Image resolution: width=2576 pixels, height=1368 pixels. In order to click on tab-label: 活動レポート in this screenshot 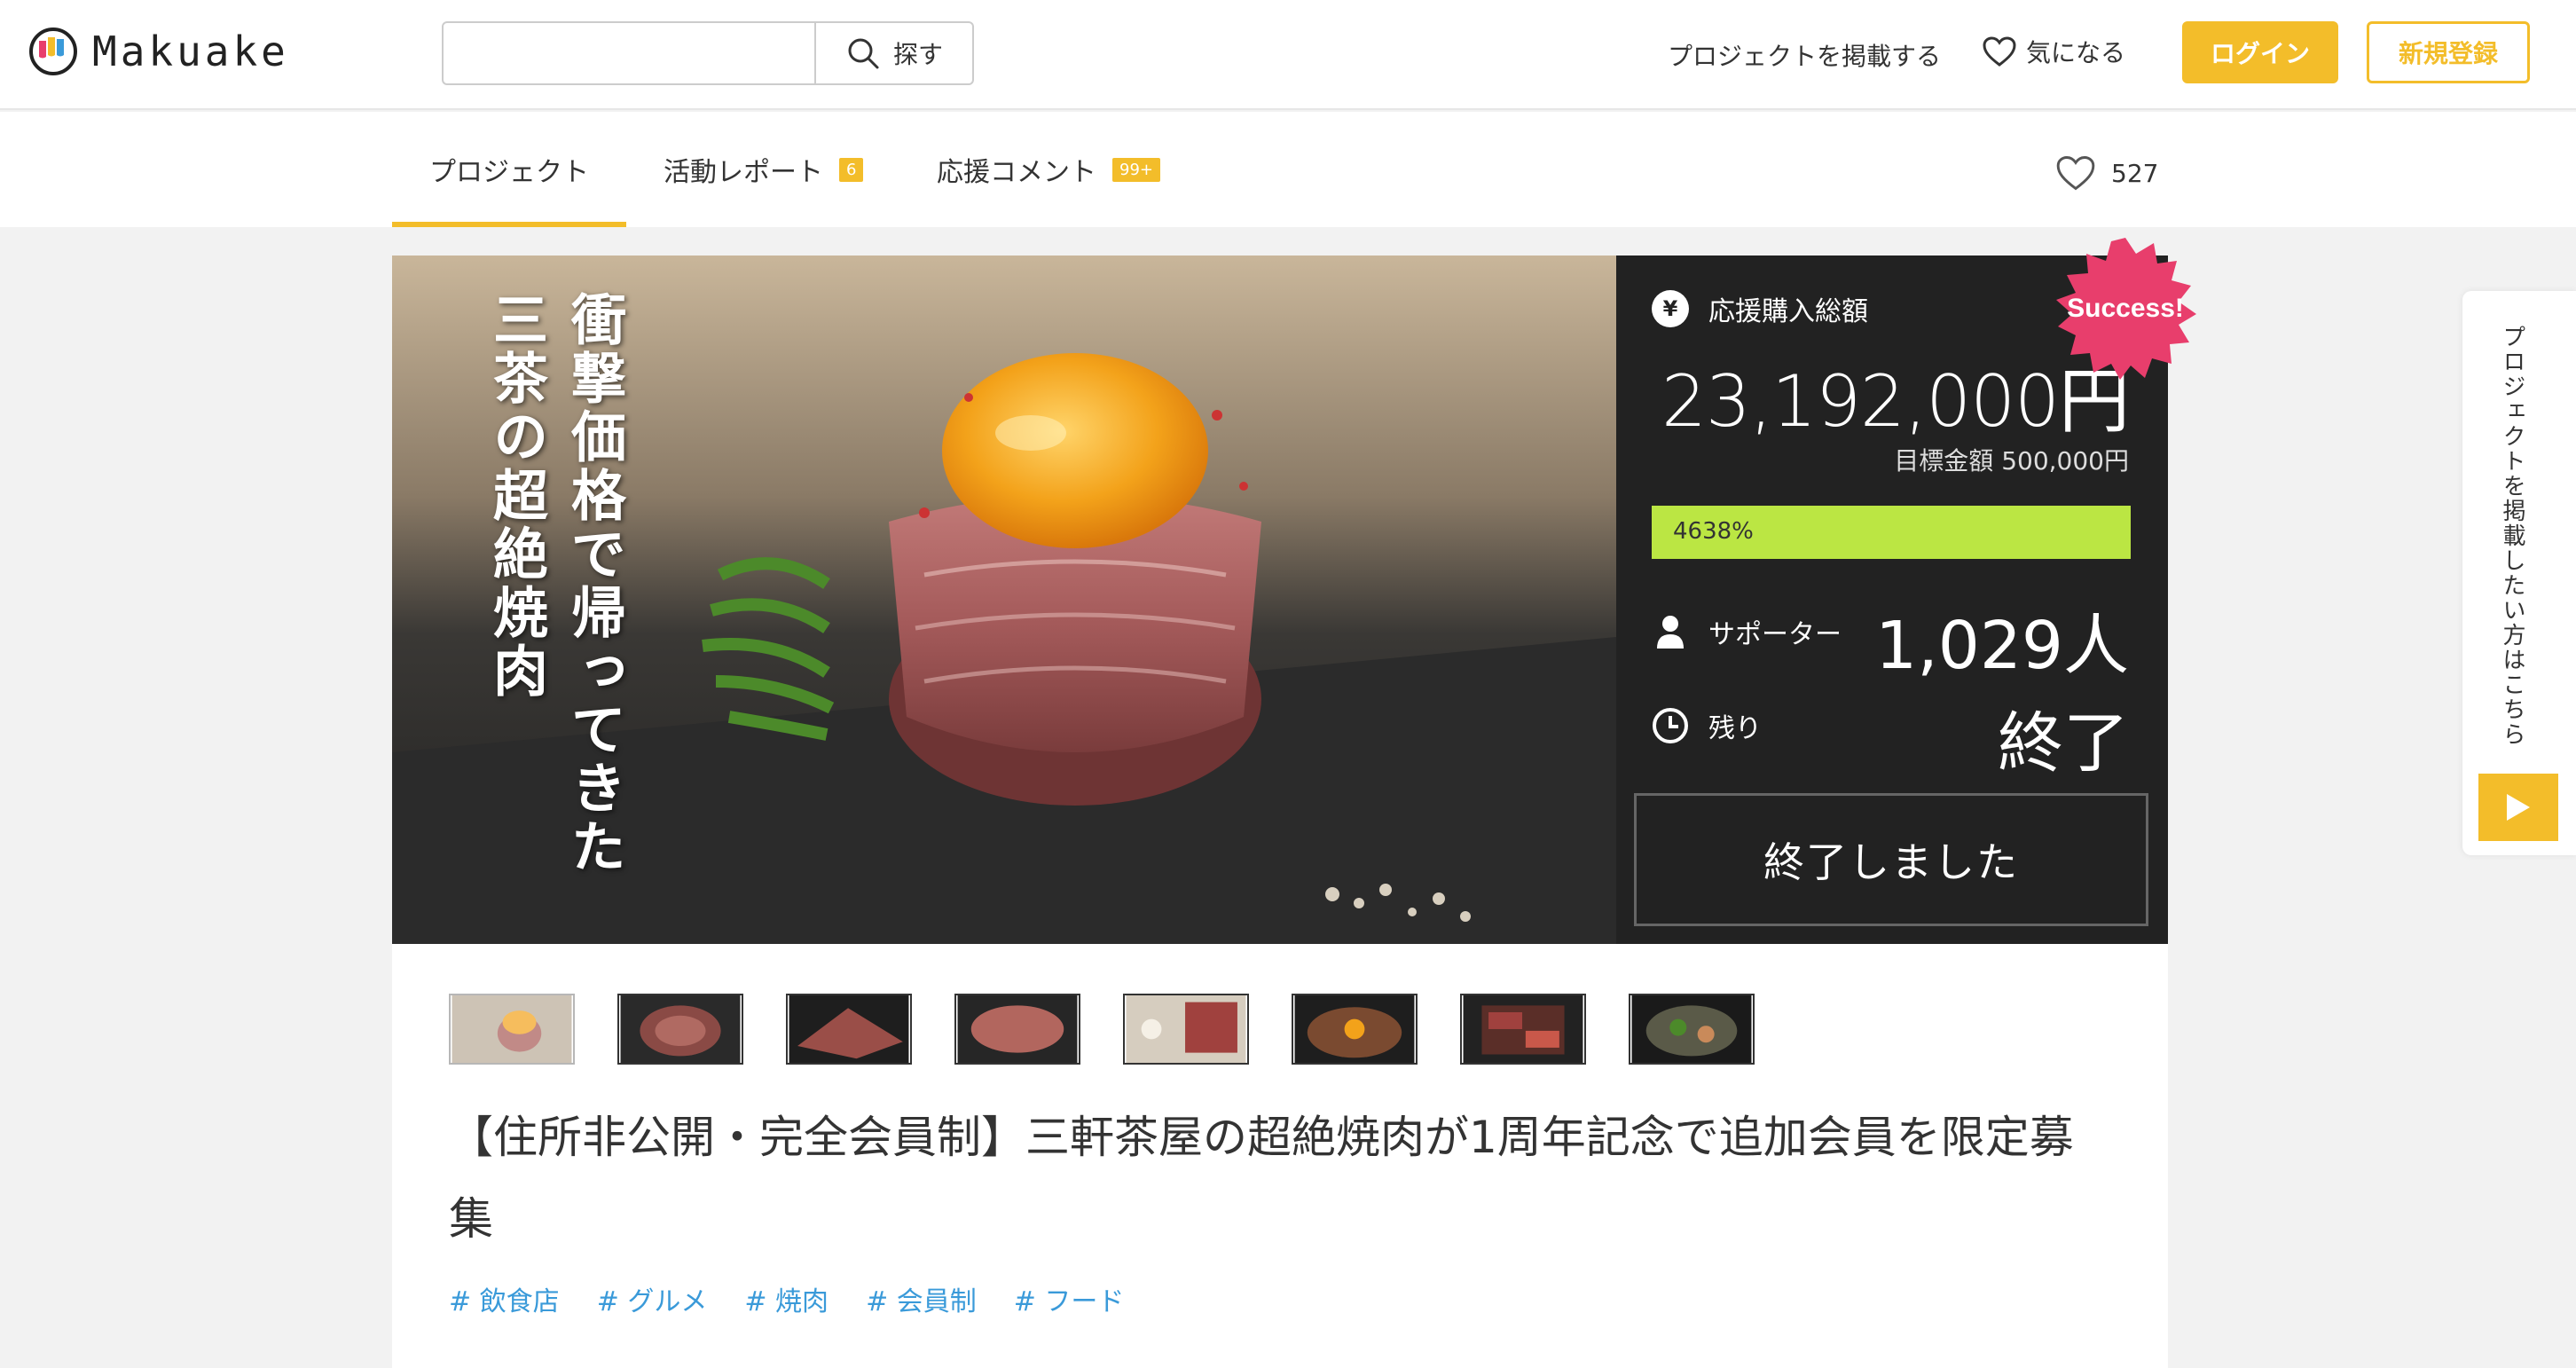, I will do `click(743, 172)`.